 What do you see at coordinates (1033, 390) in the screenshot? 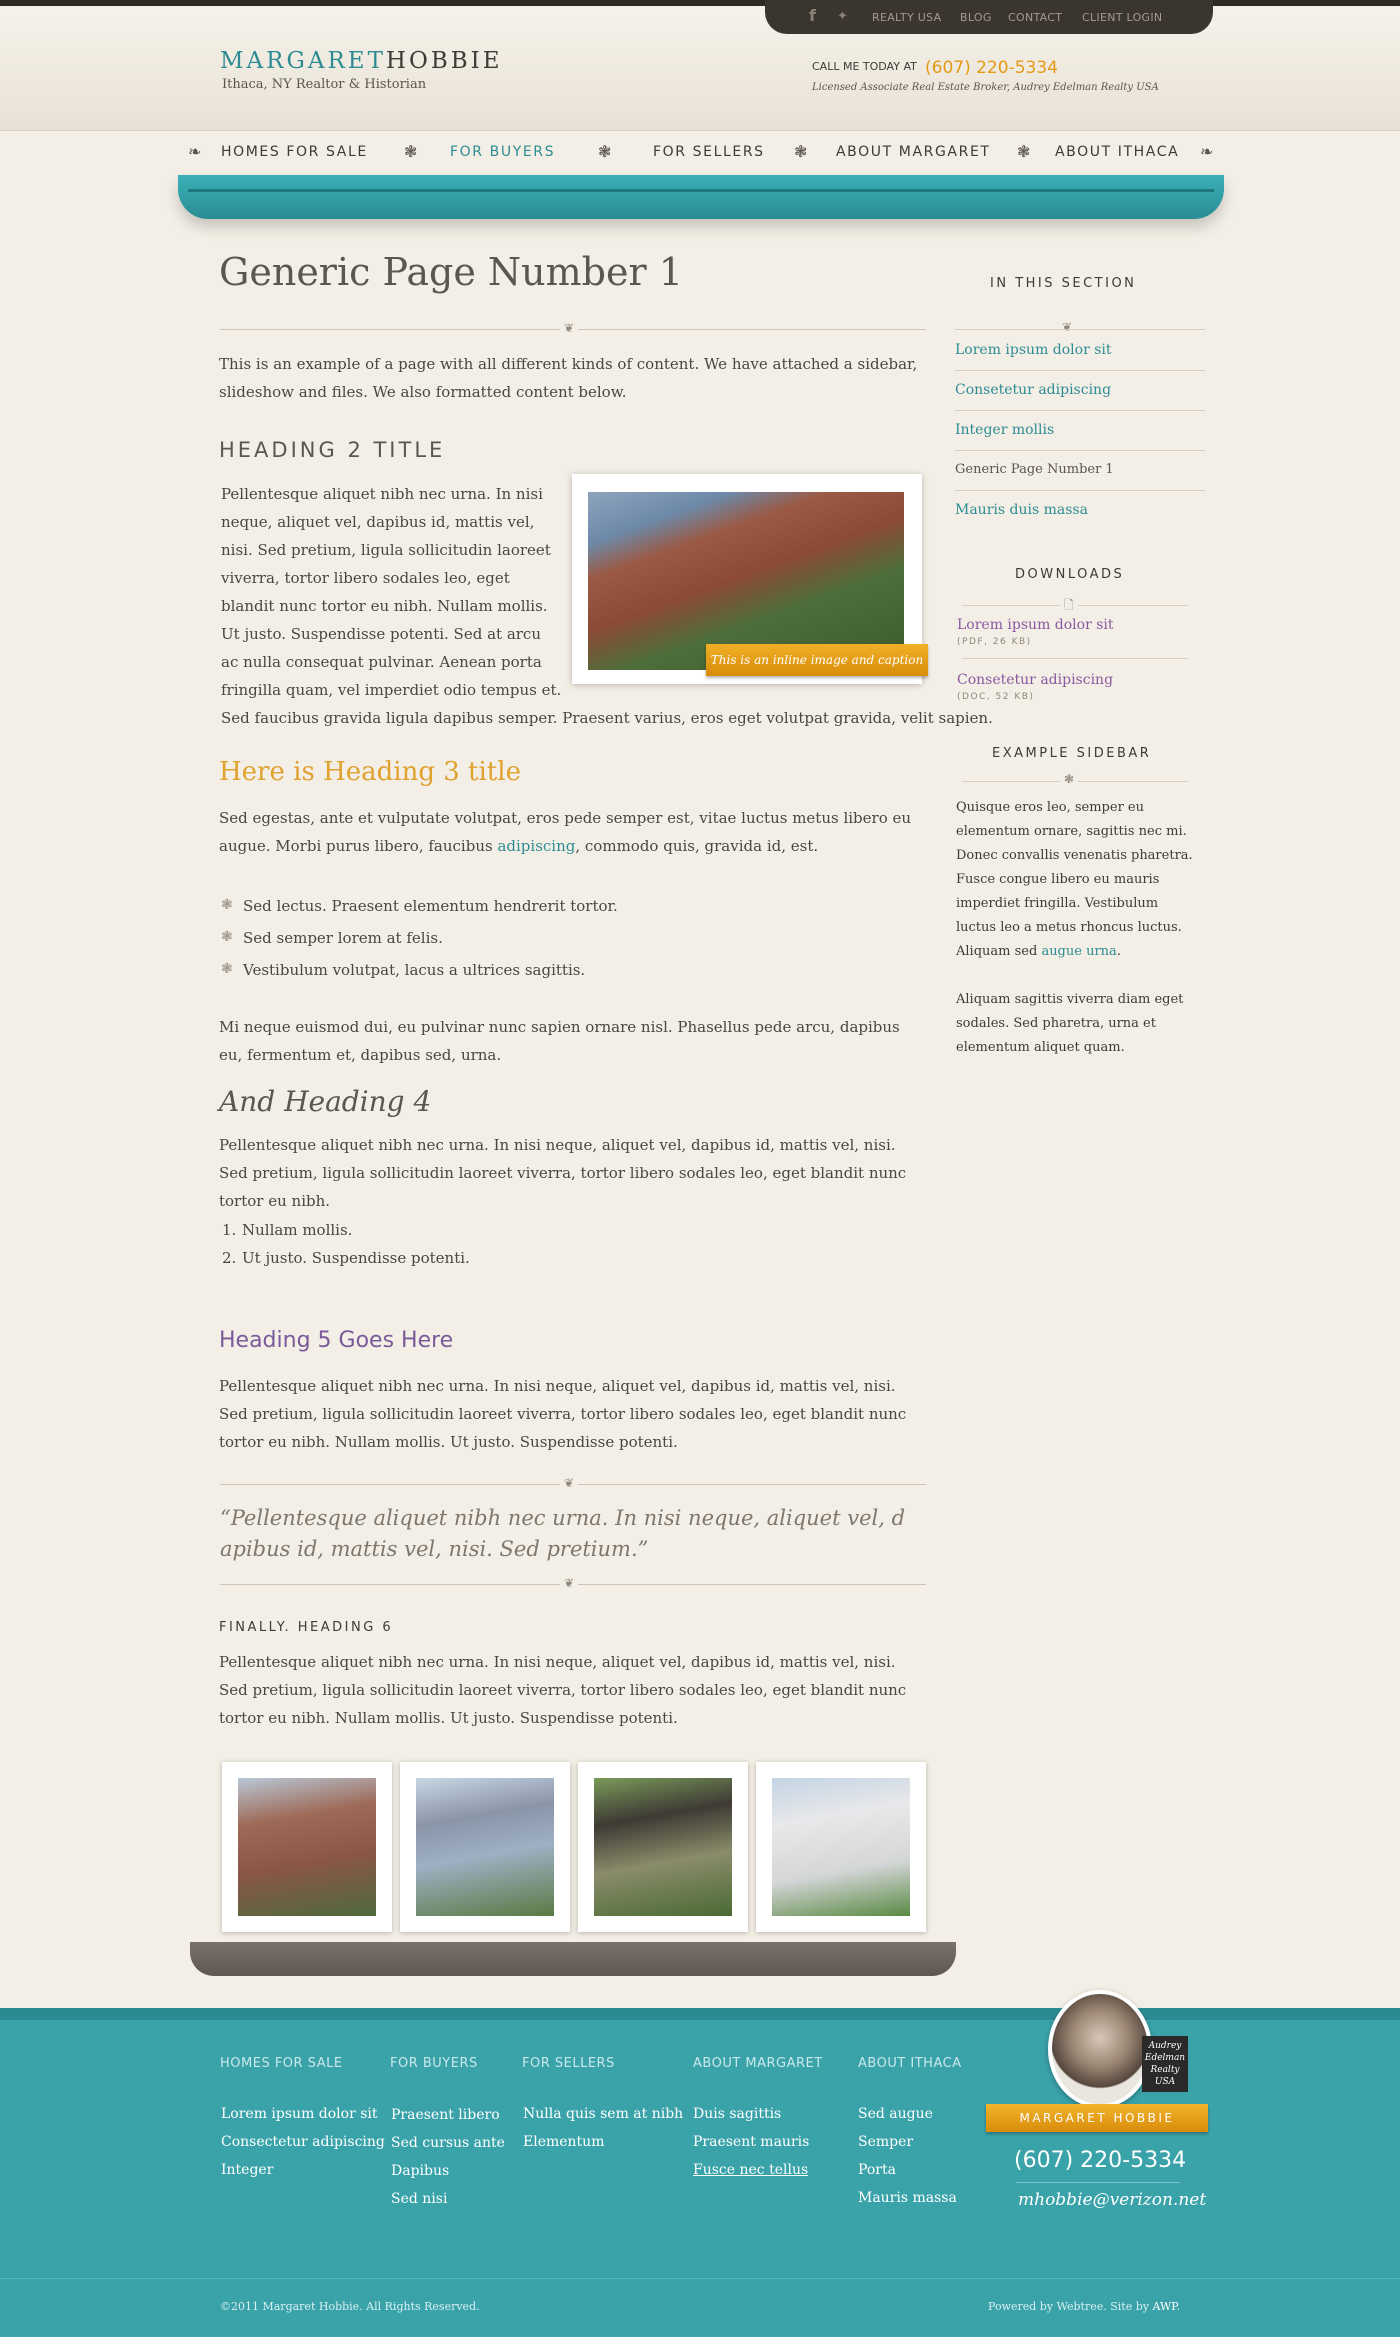
I see `sidebar-item-consetetur: Consetetur adipiscing` at bounding box center [1033, 390].